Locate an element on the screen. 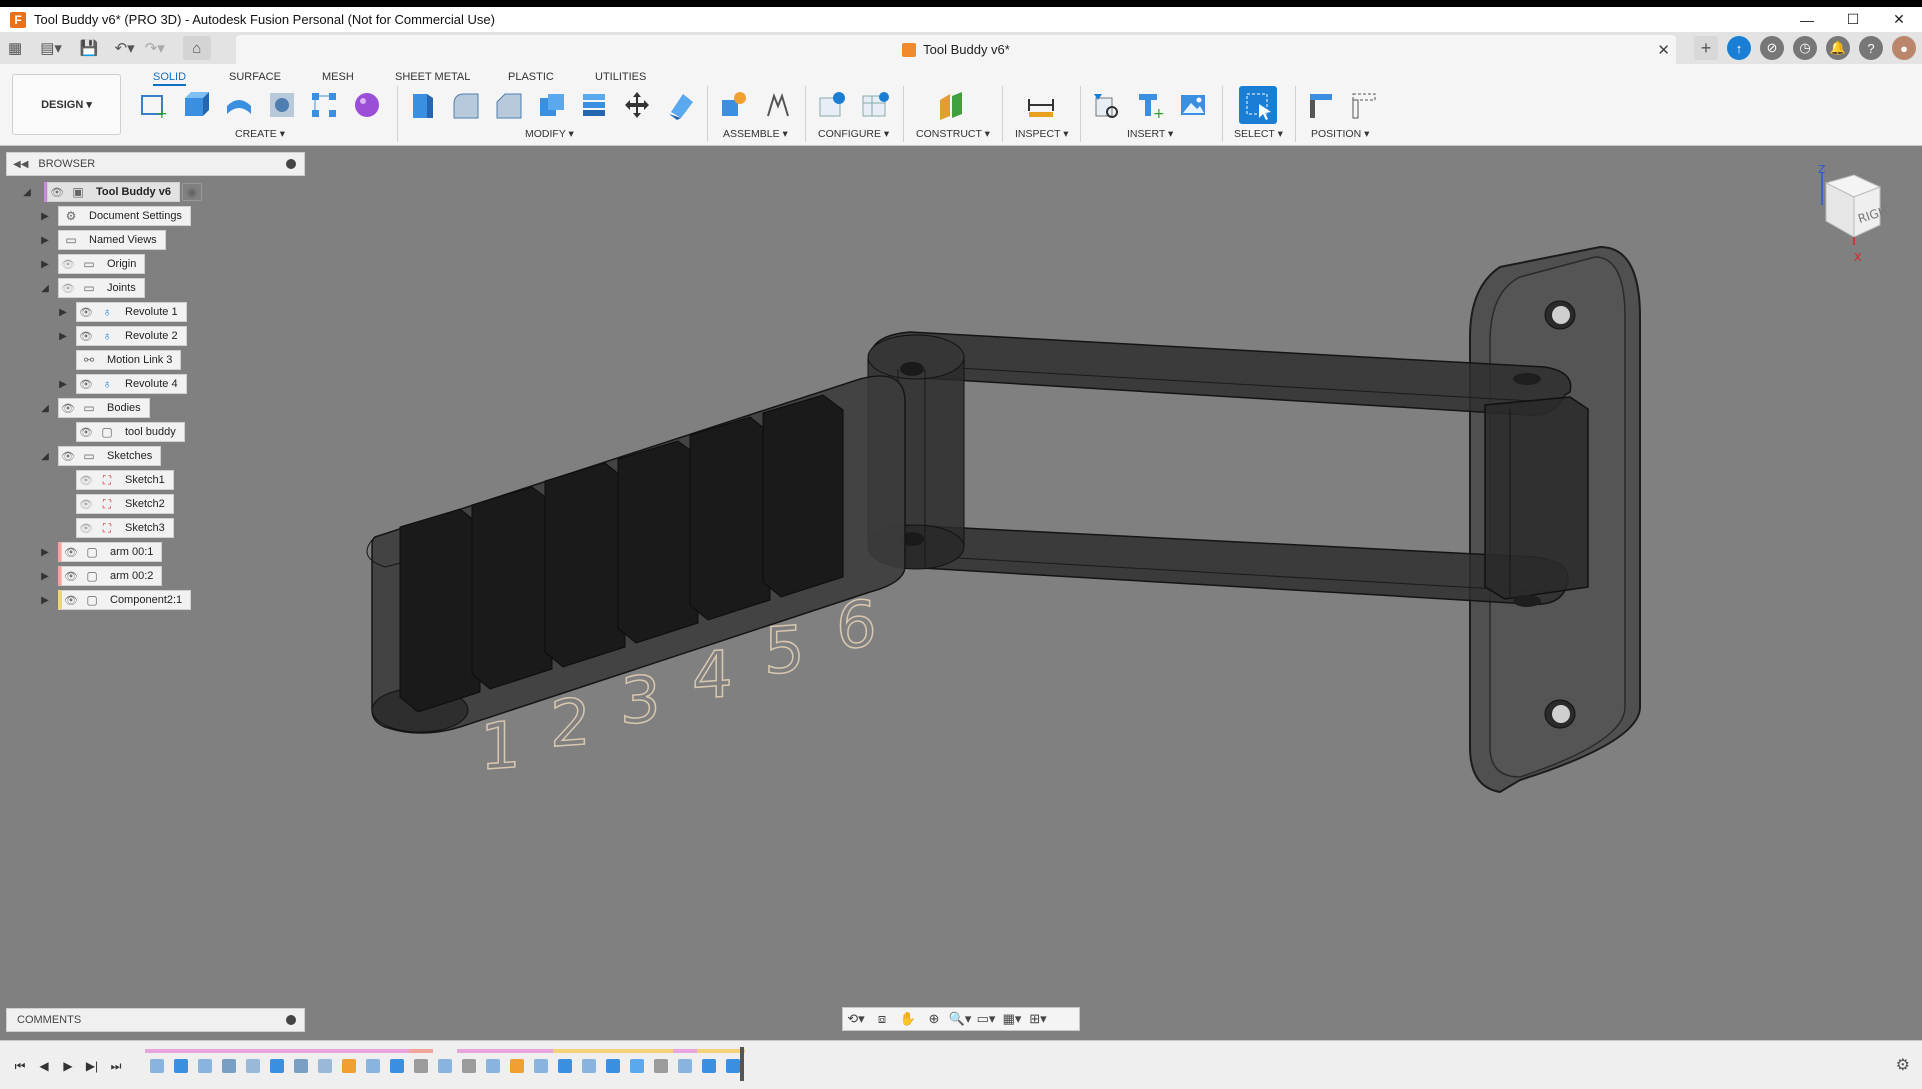  user-avatar: ● is located at coordinates (1904, 48).